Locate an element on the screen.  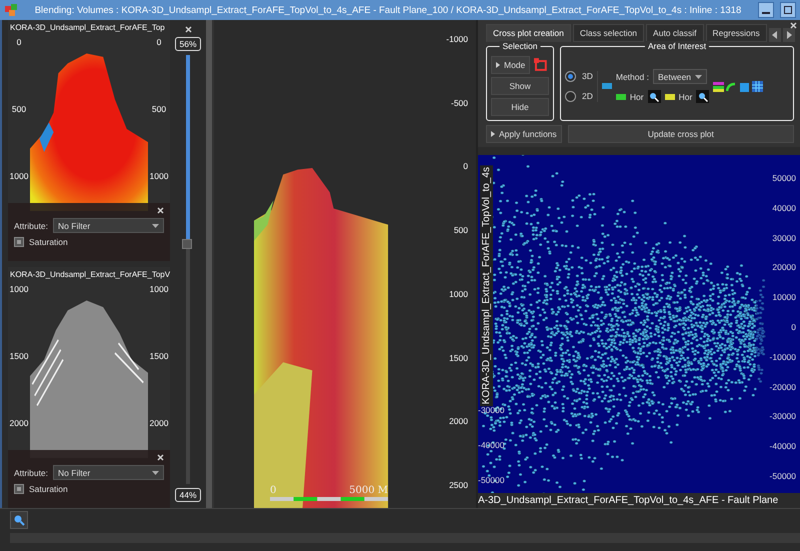
y-axis-label: KORA-3D_Undsampl_Extract_ForAFE_TopVol_to_4s is located at coordinates (486, 285).